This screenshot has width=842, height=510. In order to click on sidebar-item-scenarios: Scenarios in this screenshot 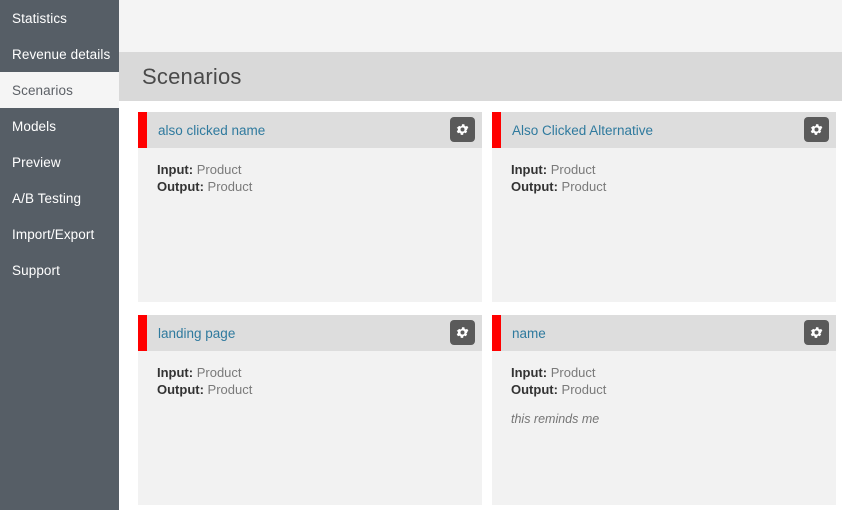, I will do `click(59, 90)`.